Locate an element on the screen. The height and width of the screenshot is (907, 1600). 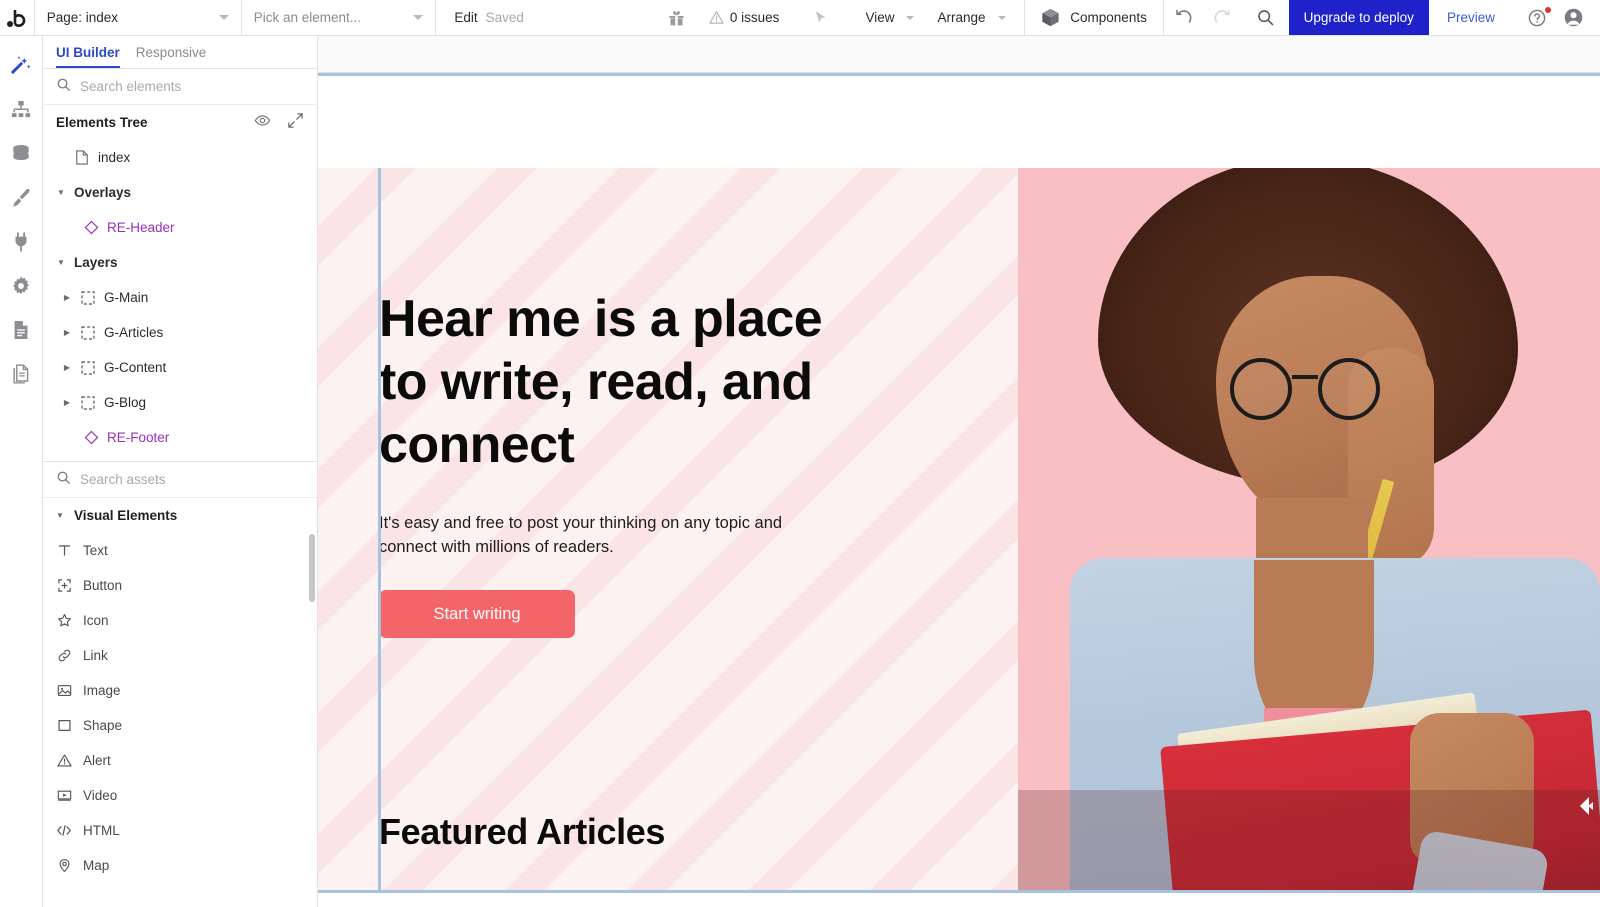
rail-item-settings is located at coordinates (21, 288).